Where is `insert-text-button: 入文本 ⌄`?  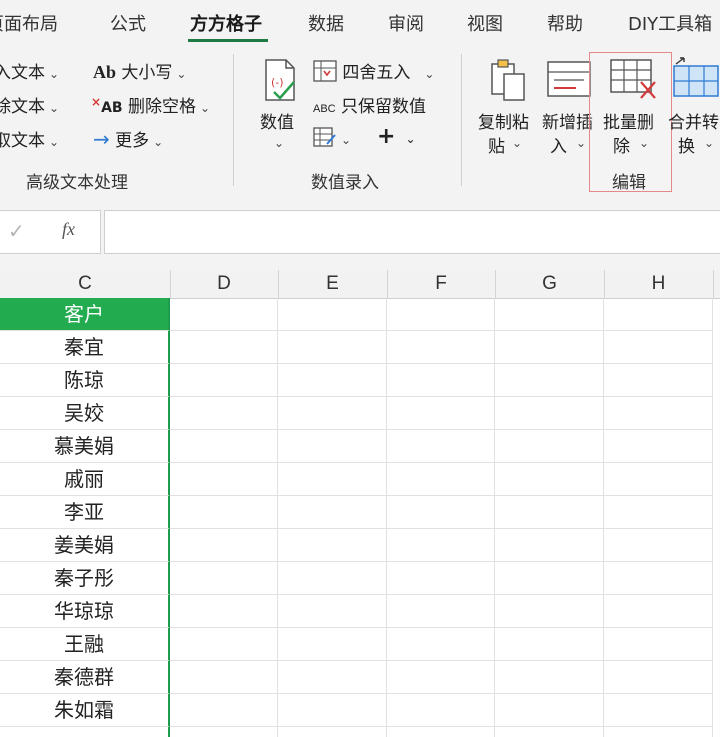 insert-text-button: 入文本 ⌄ is located at coordinates (29, 70).